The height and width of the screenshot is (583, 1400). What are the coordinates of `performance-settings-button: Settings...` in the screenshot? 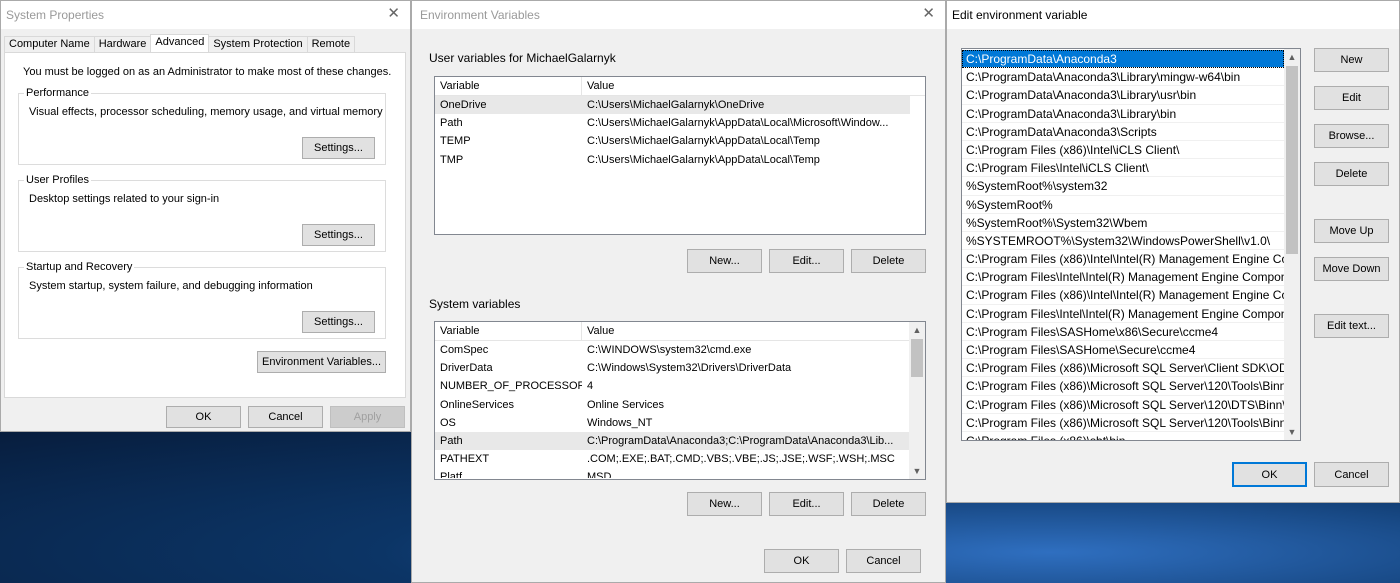 It's located at (338, 148).